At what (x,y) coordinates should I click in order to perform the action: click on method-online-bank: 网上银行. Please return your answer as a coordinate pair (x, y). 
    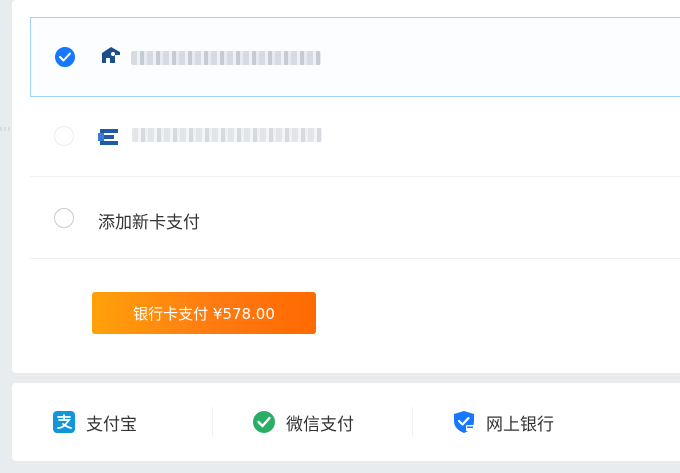
    Looking at the image, I should click on (503, 422).